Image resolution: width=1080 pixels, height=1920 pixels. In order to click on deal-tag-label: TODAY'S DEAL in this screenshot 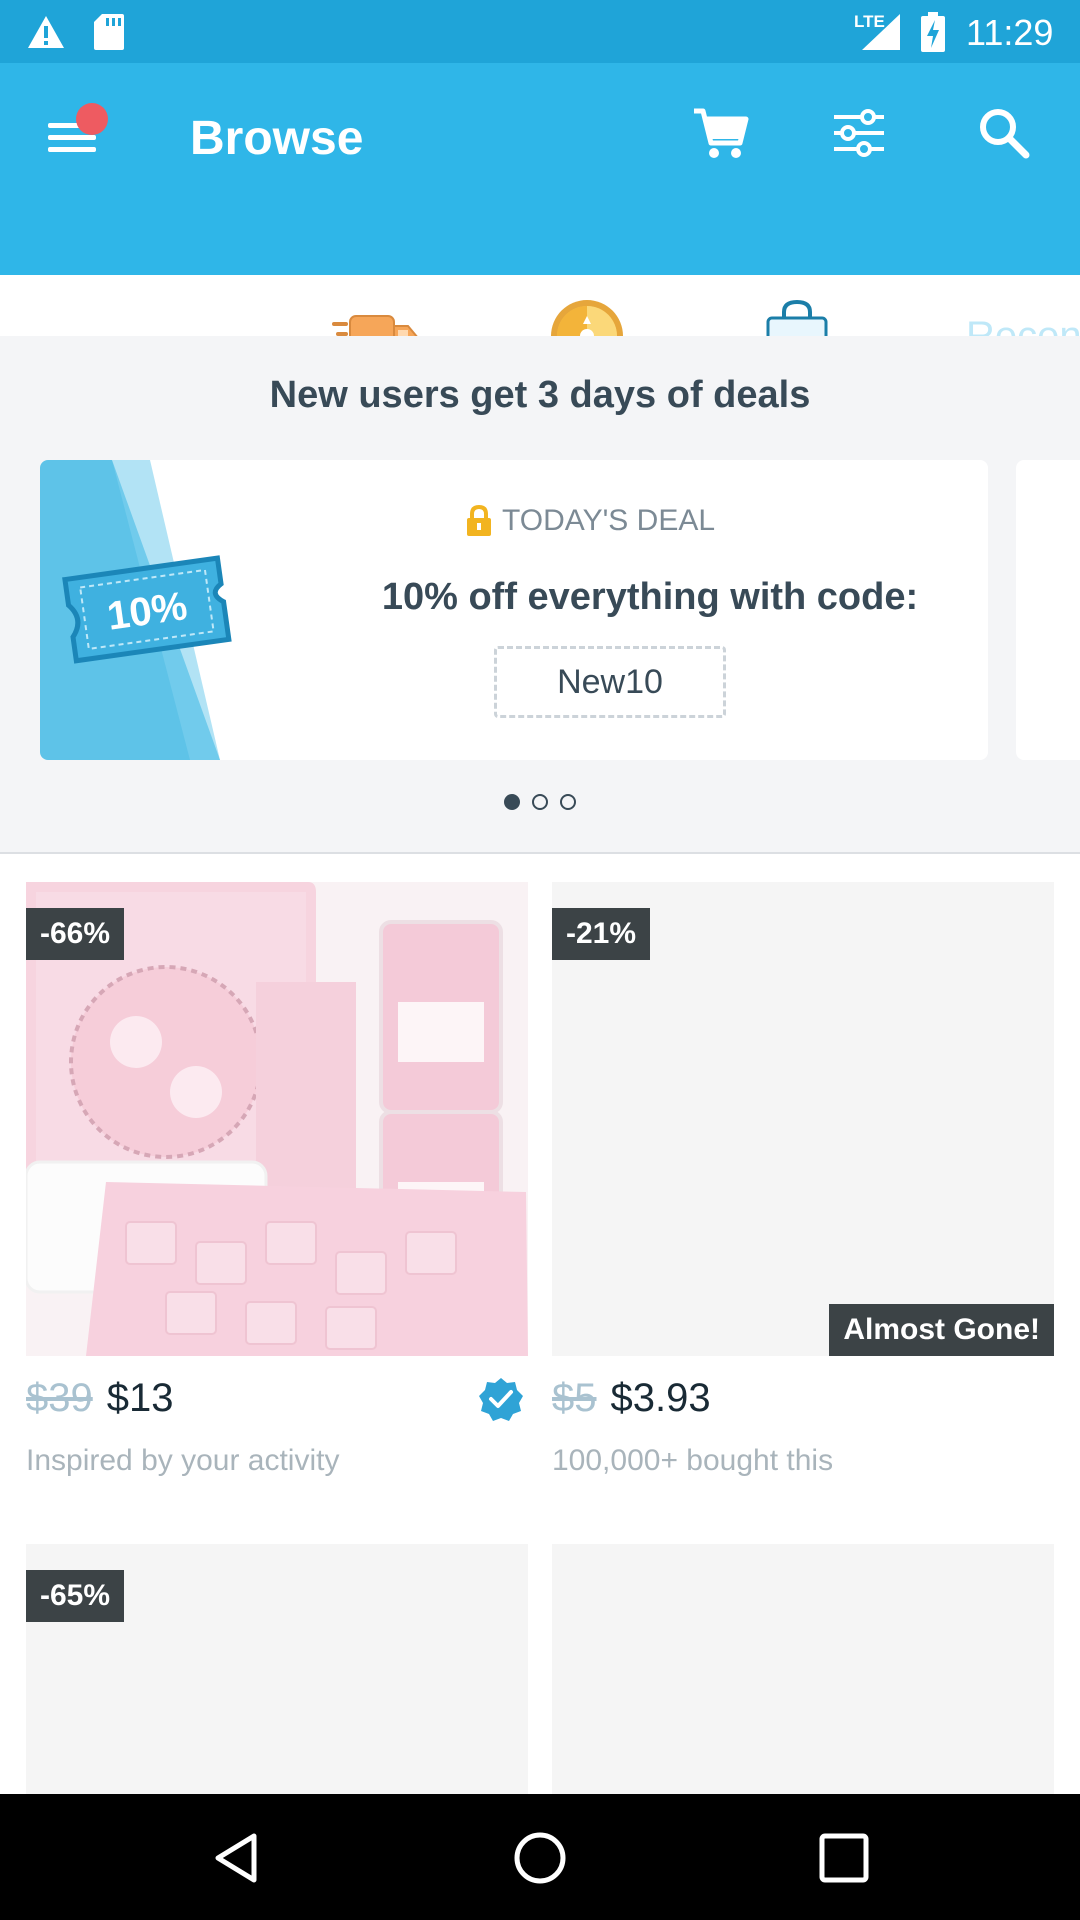, I will do `click(609, 520)`.